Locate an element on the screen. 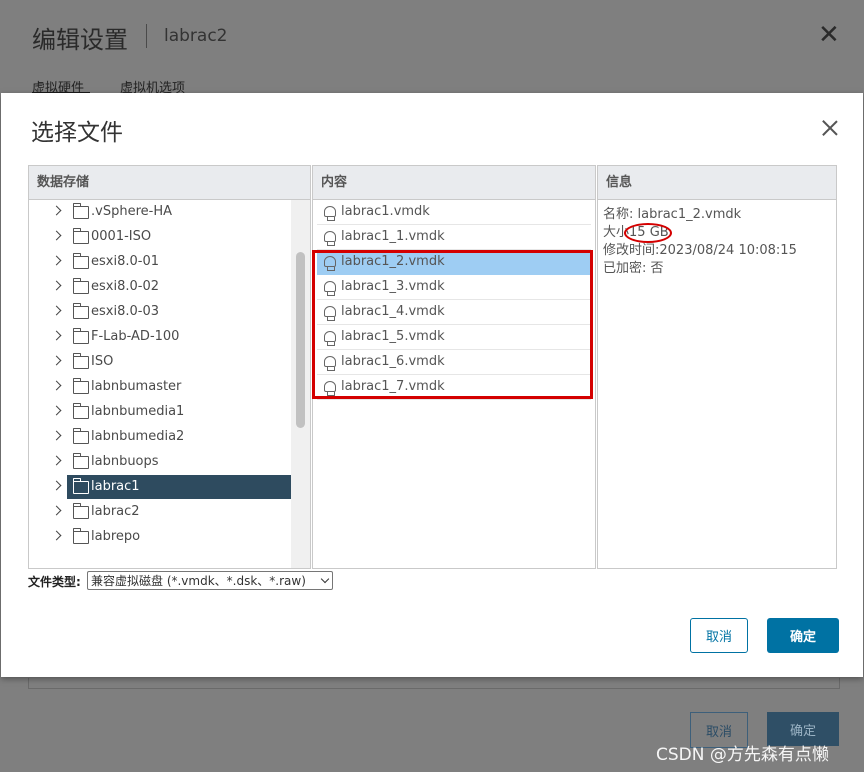 The image size is (864, 772). file-label: labrac1_2.vmdk is located at coordinates (393, 261).